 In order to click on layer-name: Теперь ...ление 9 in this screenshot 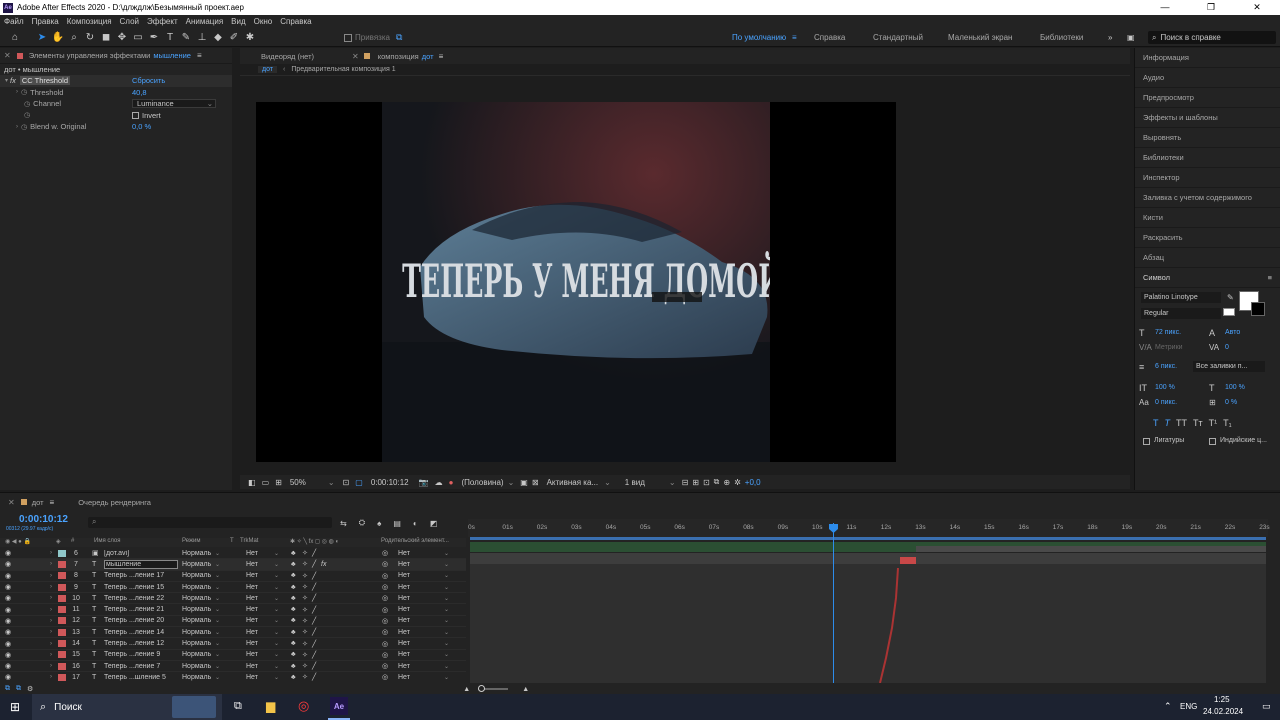, I will do `click(141, 654)`.